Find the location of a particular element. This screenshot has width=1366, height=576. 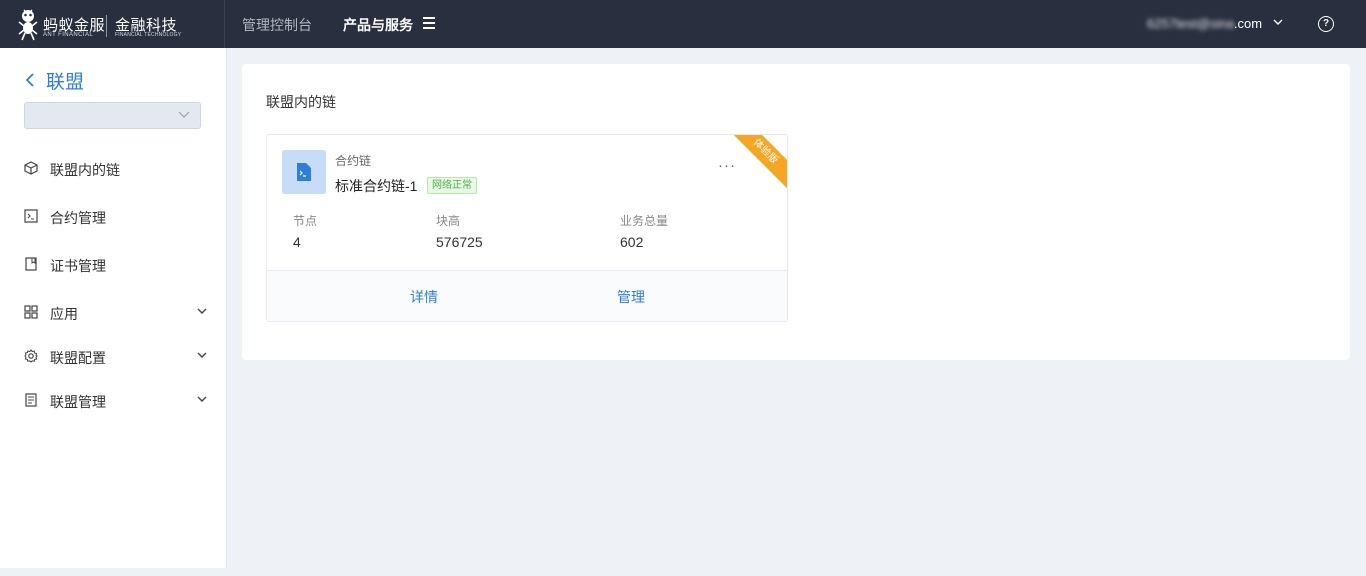

status-badge: 网络正常 is located at coordinates (452, 185).